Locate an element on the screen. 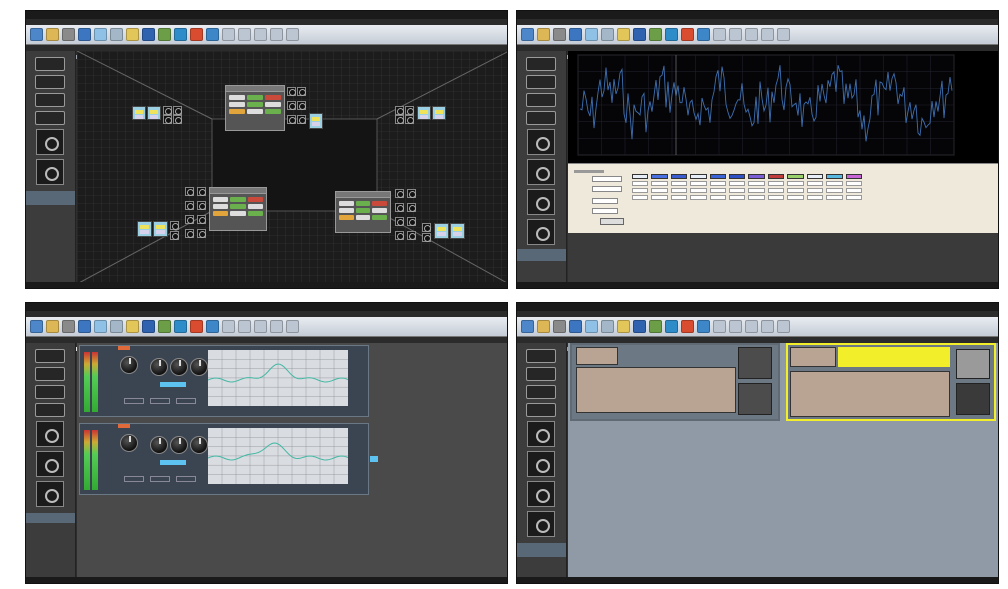  q-knob is located at coordinates (179, 367).